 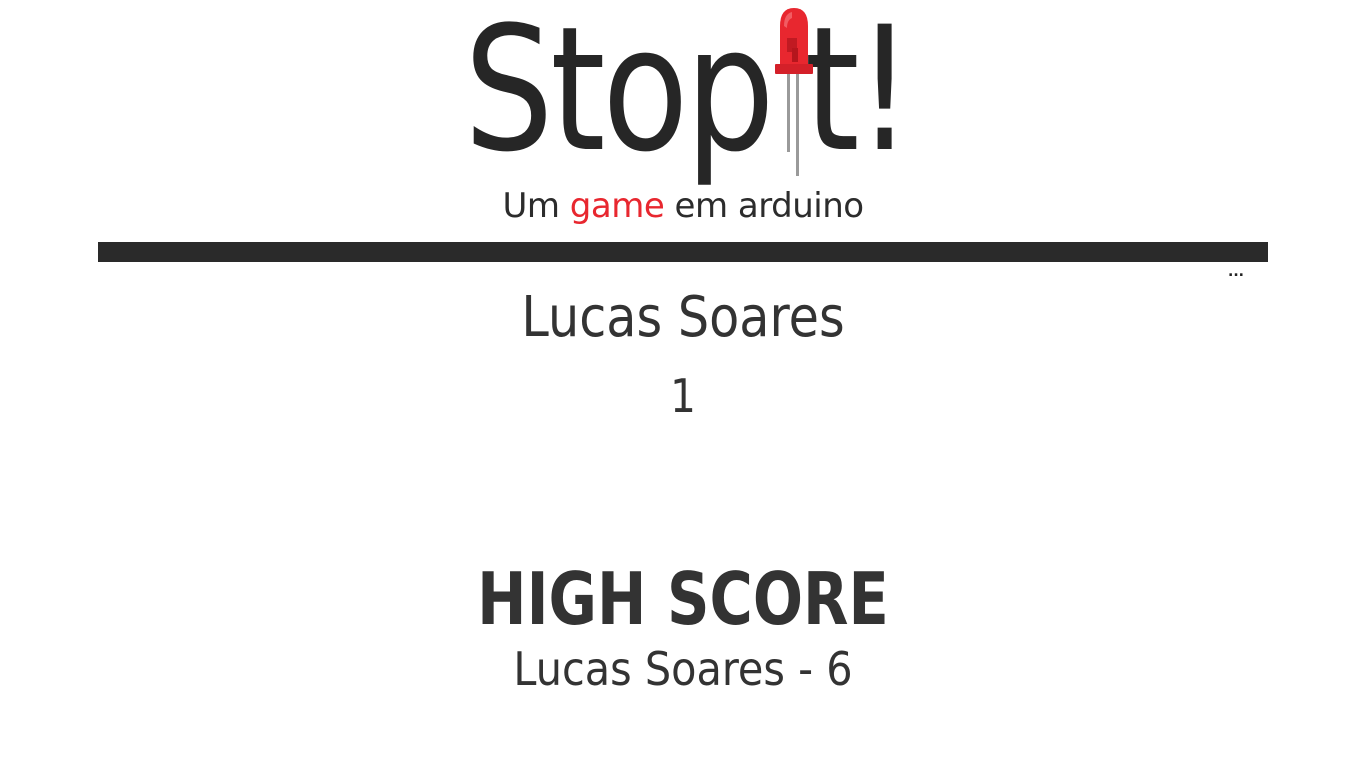 I want to click on logo-word-before: Stop, so click(x=619, y=95).